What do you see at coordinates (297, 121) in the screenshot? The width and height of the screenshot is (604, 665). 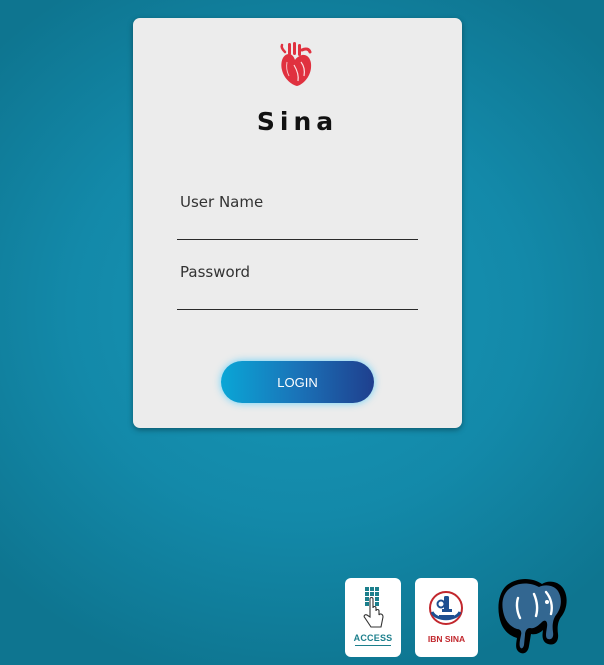 I see `app-title: Sina` at bounding box center [297, 121].